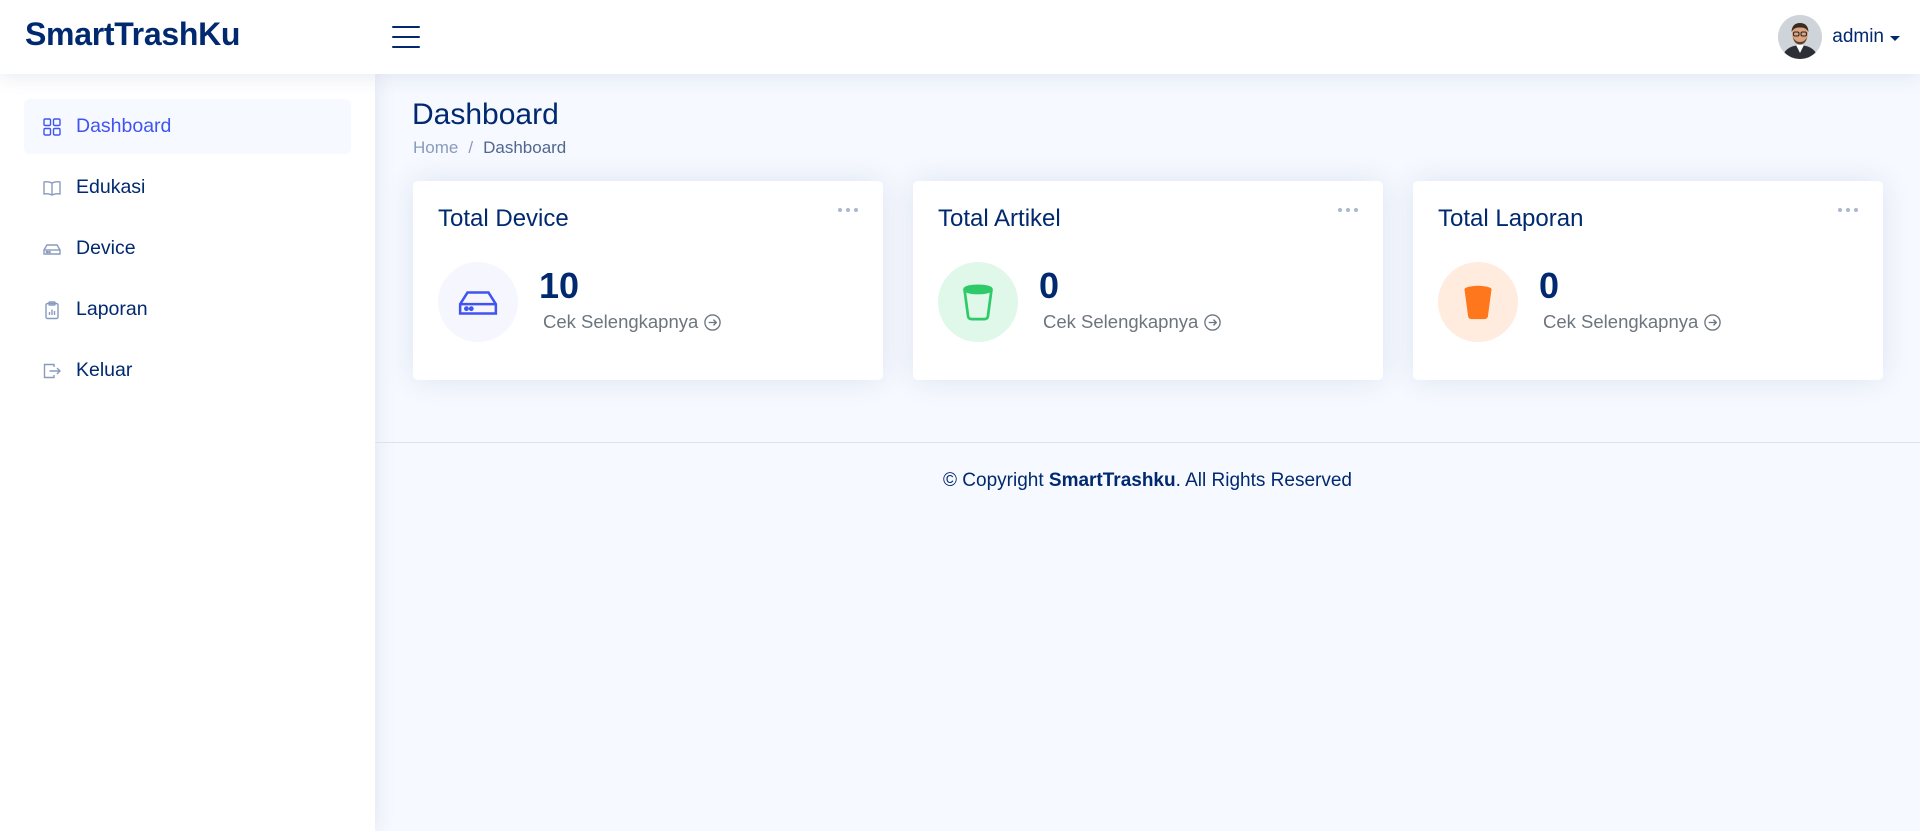 The height and width of the screenshot is (831, 1920). I want to click on cup-icon, so click(978, 302).